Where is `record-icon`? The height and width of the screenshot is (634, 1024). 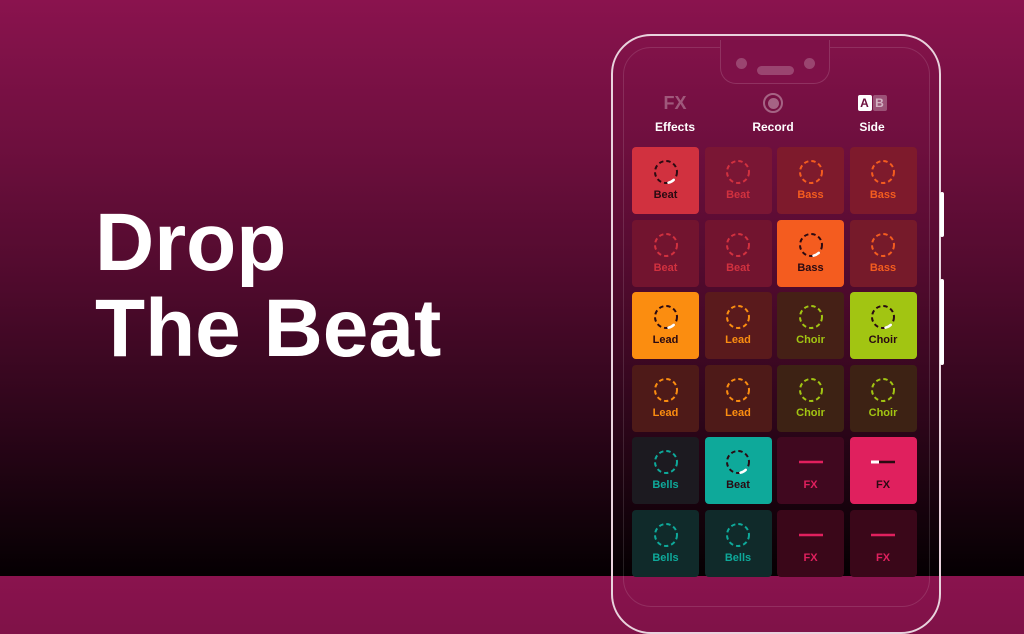
record-icon is located at coordinates (773, 103).